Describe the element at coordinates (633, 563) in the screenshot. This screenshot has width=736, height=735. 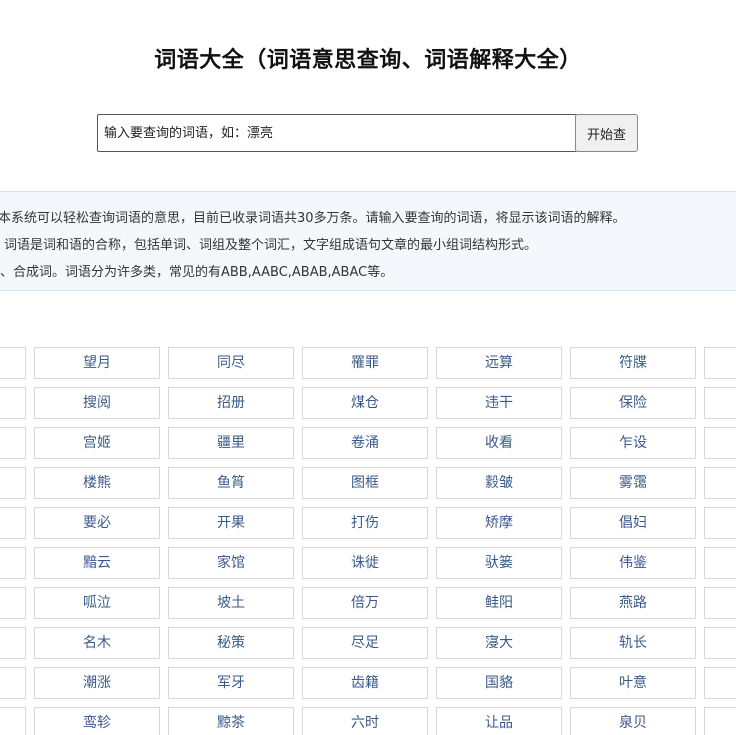
I see `word-link: 伟鉴` at that location.